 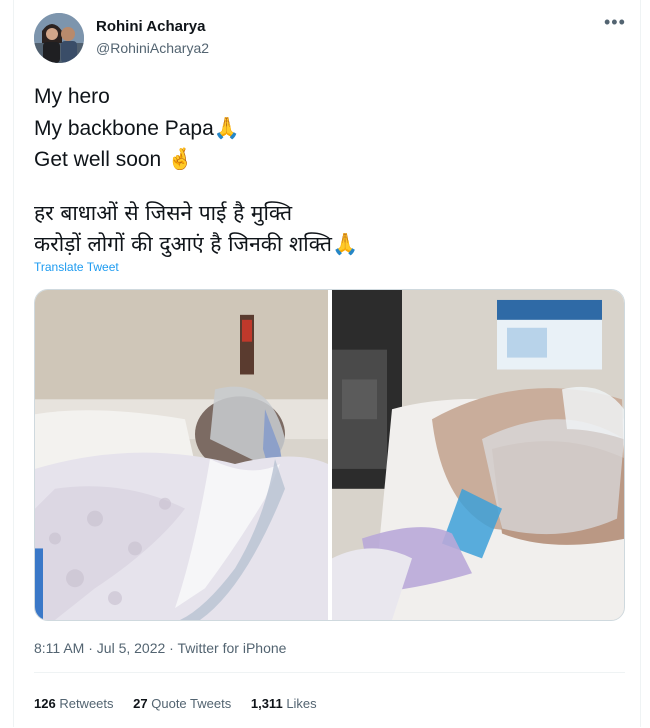 I want to click on source-link: Twitter for iPhone, so click(x=231, y=648).